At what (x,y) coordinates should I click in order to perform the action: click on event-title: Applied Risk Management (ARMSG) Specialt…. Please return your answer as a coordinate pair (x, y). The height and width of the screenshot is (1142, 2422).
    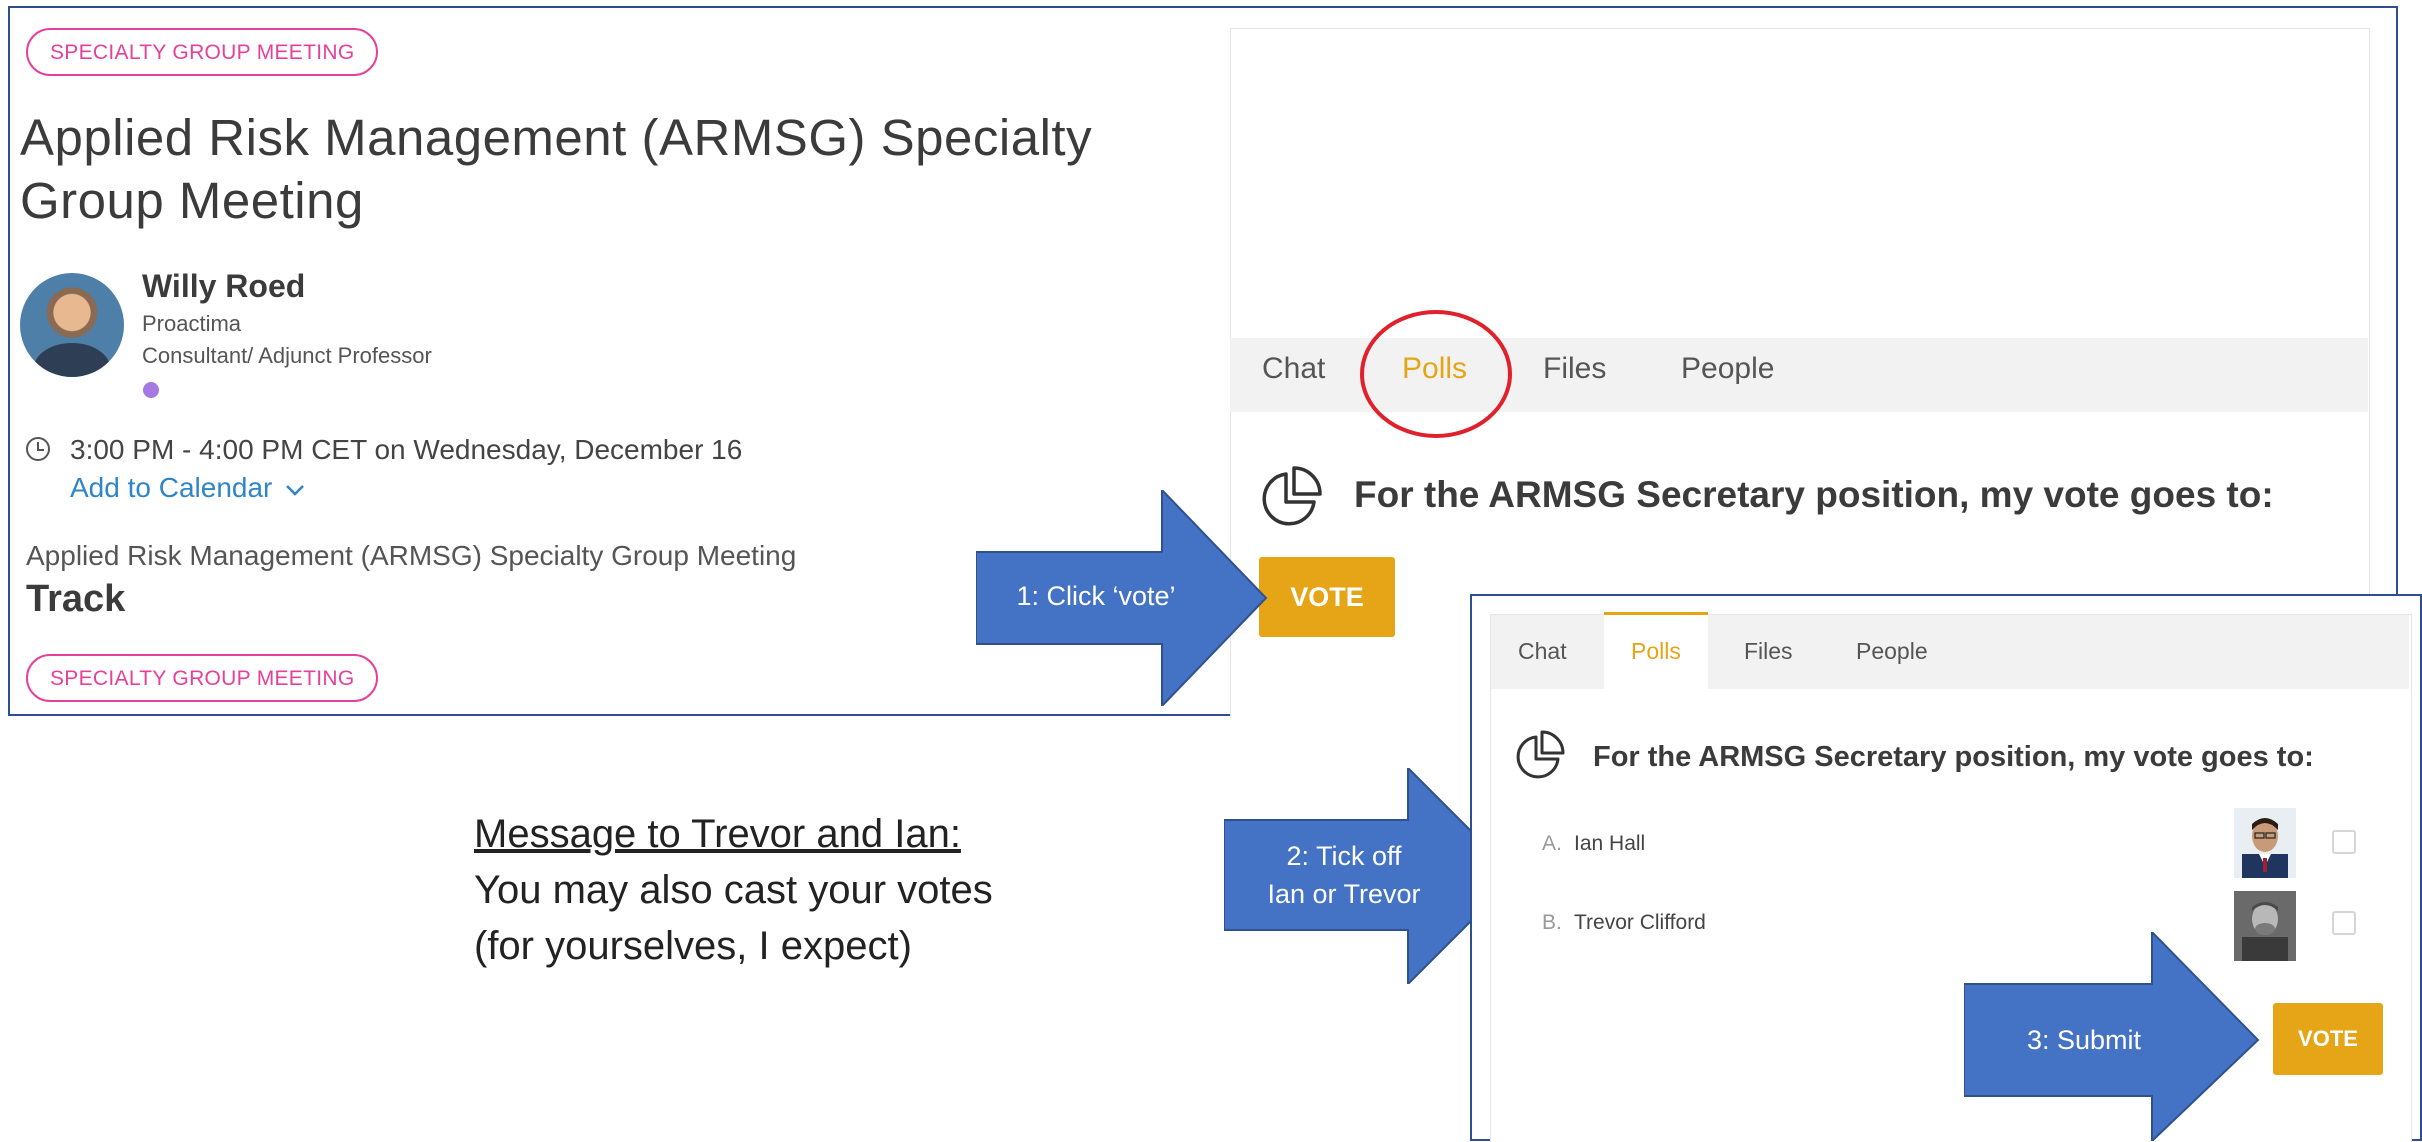
    Looking at the image, I should click on (556, 169).